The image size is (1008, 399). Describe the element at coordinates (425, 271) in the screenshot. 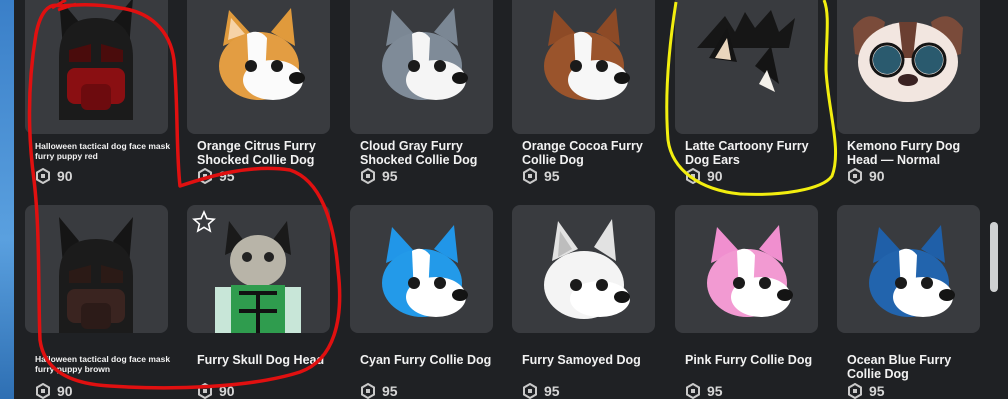

I see `cyan-collie-dog-head-icon` at that location.